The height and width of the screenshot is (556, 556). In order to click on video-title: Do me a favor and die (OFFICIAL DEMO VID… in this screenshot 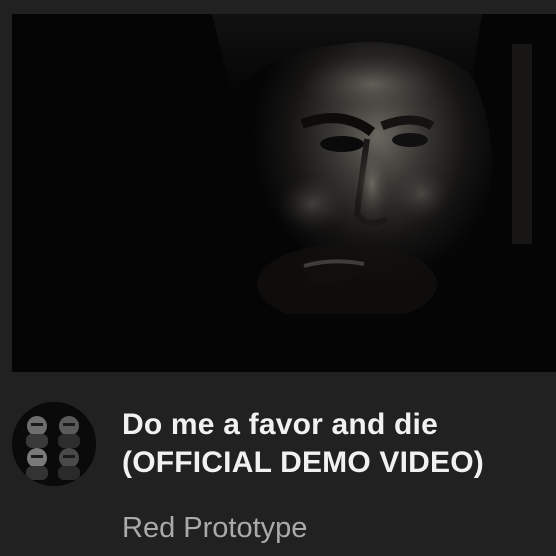, I will do `click(332, 444)`.